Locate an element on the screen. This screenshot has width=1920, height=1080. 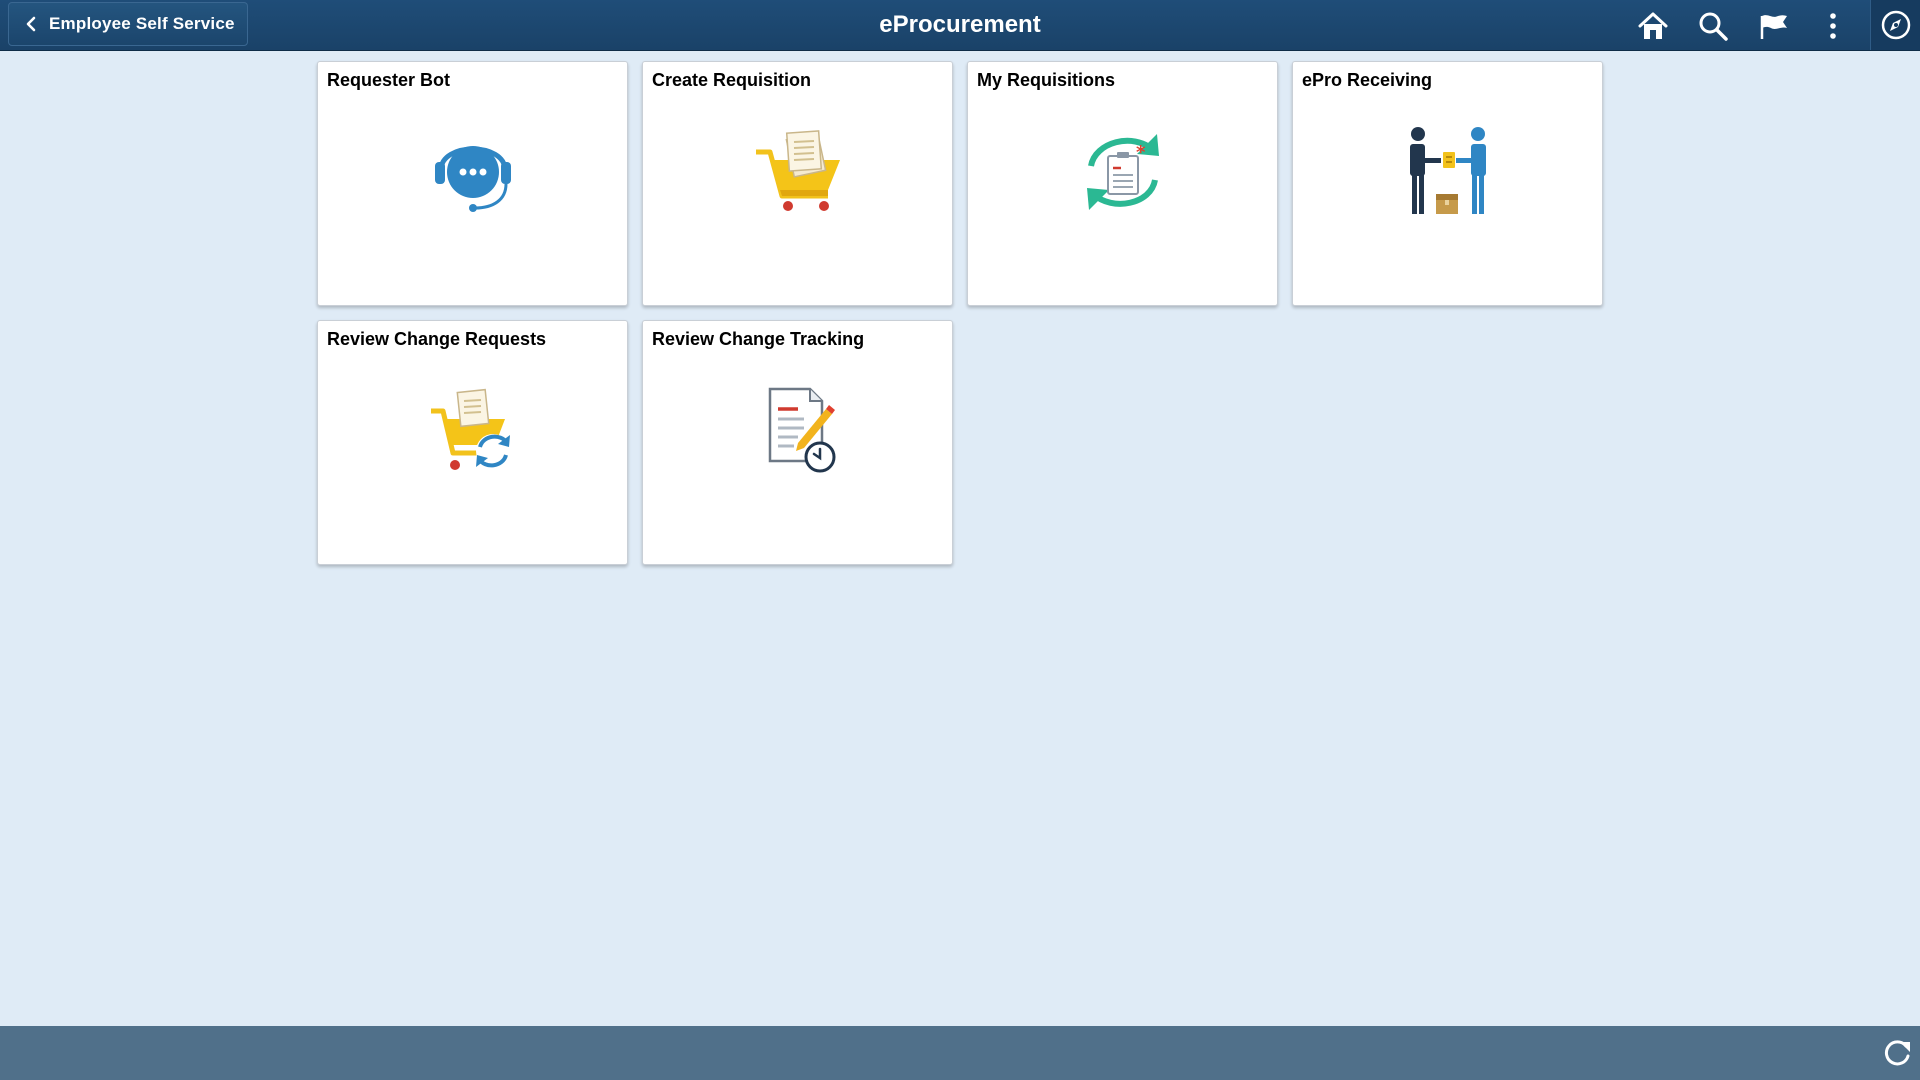
tile-requester-bot: Requester Bot is located at coordinates (472, 183).